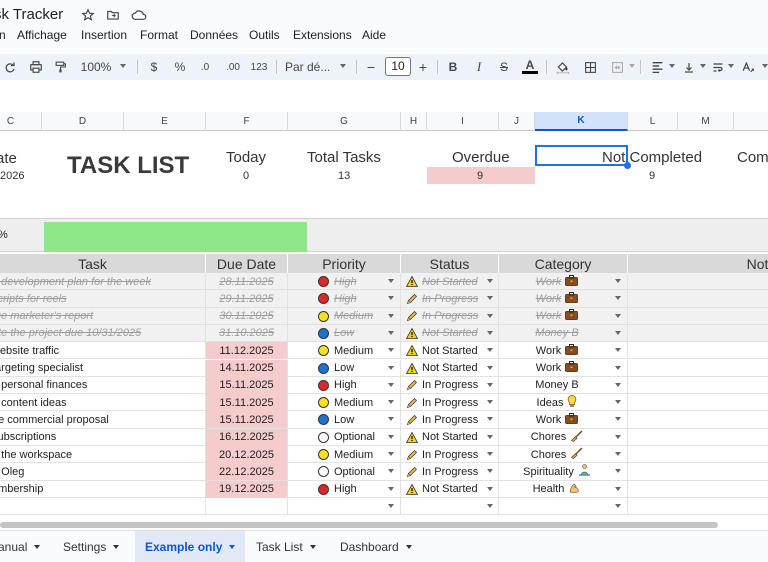 The image size is (768, 562). I want to click on column-header-i: I, so click(463, 121).